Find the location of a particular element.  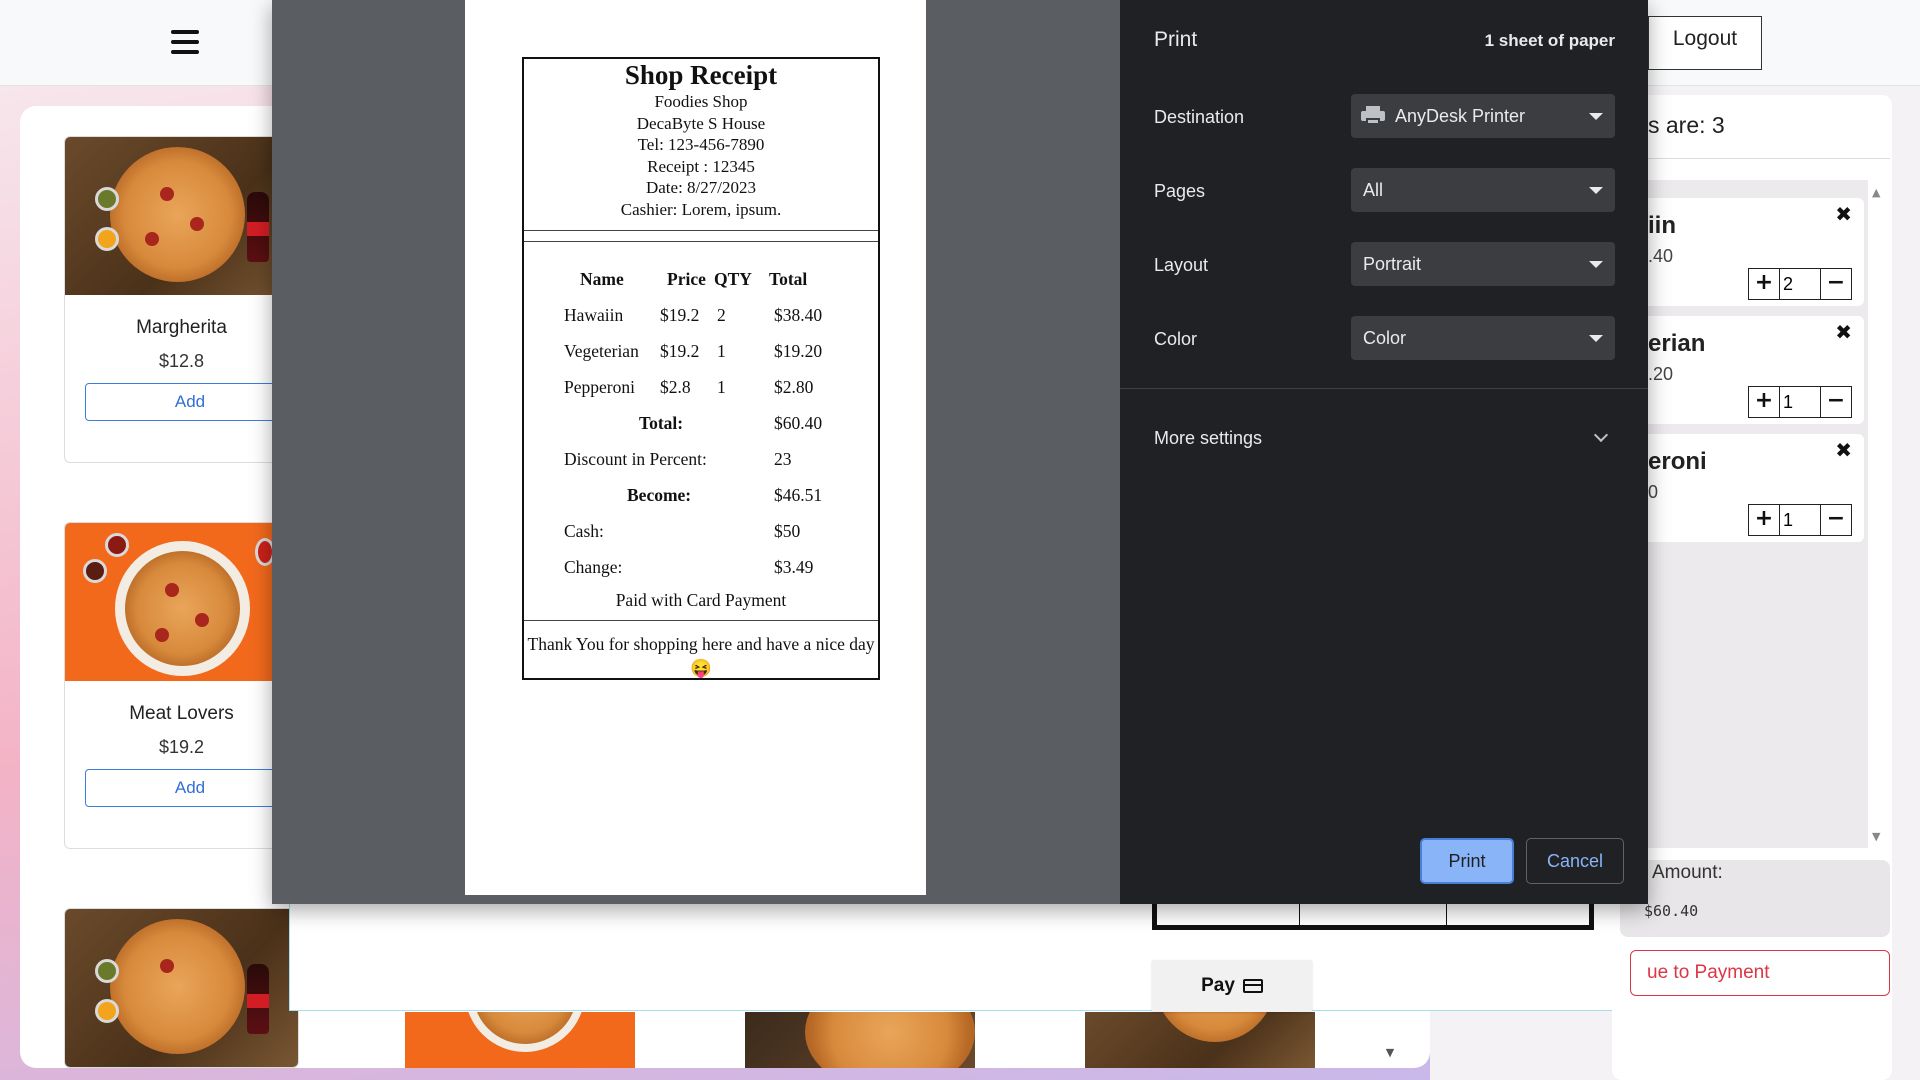

change-value: $3.49 is located at coordinates (794, 567).